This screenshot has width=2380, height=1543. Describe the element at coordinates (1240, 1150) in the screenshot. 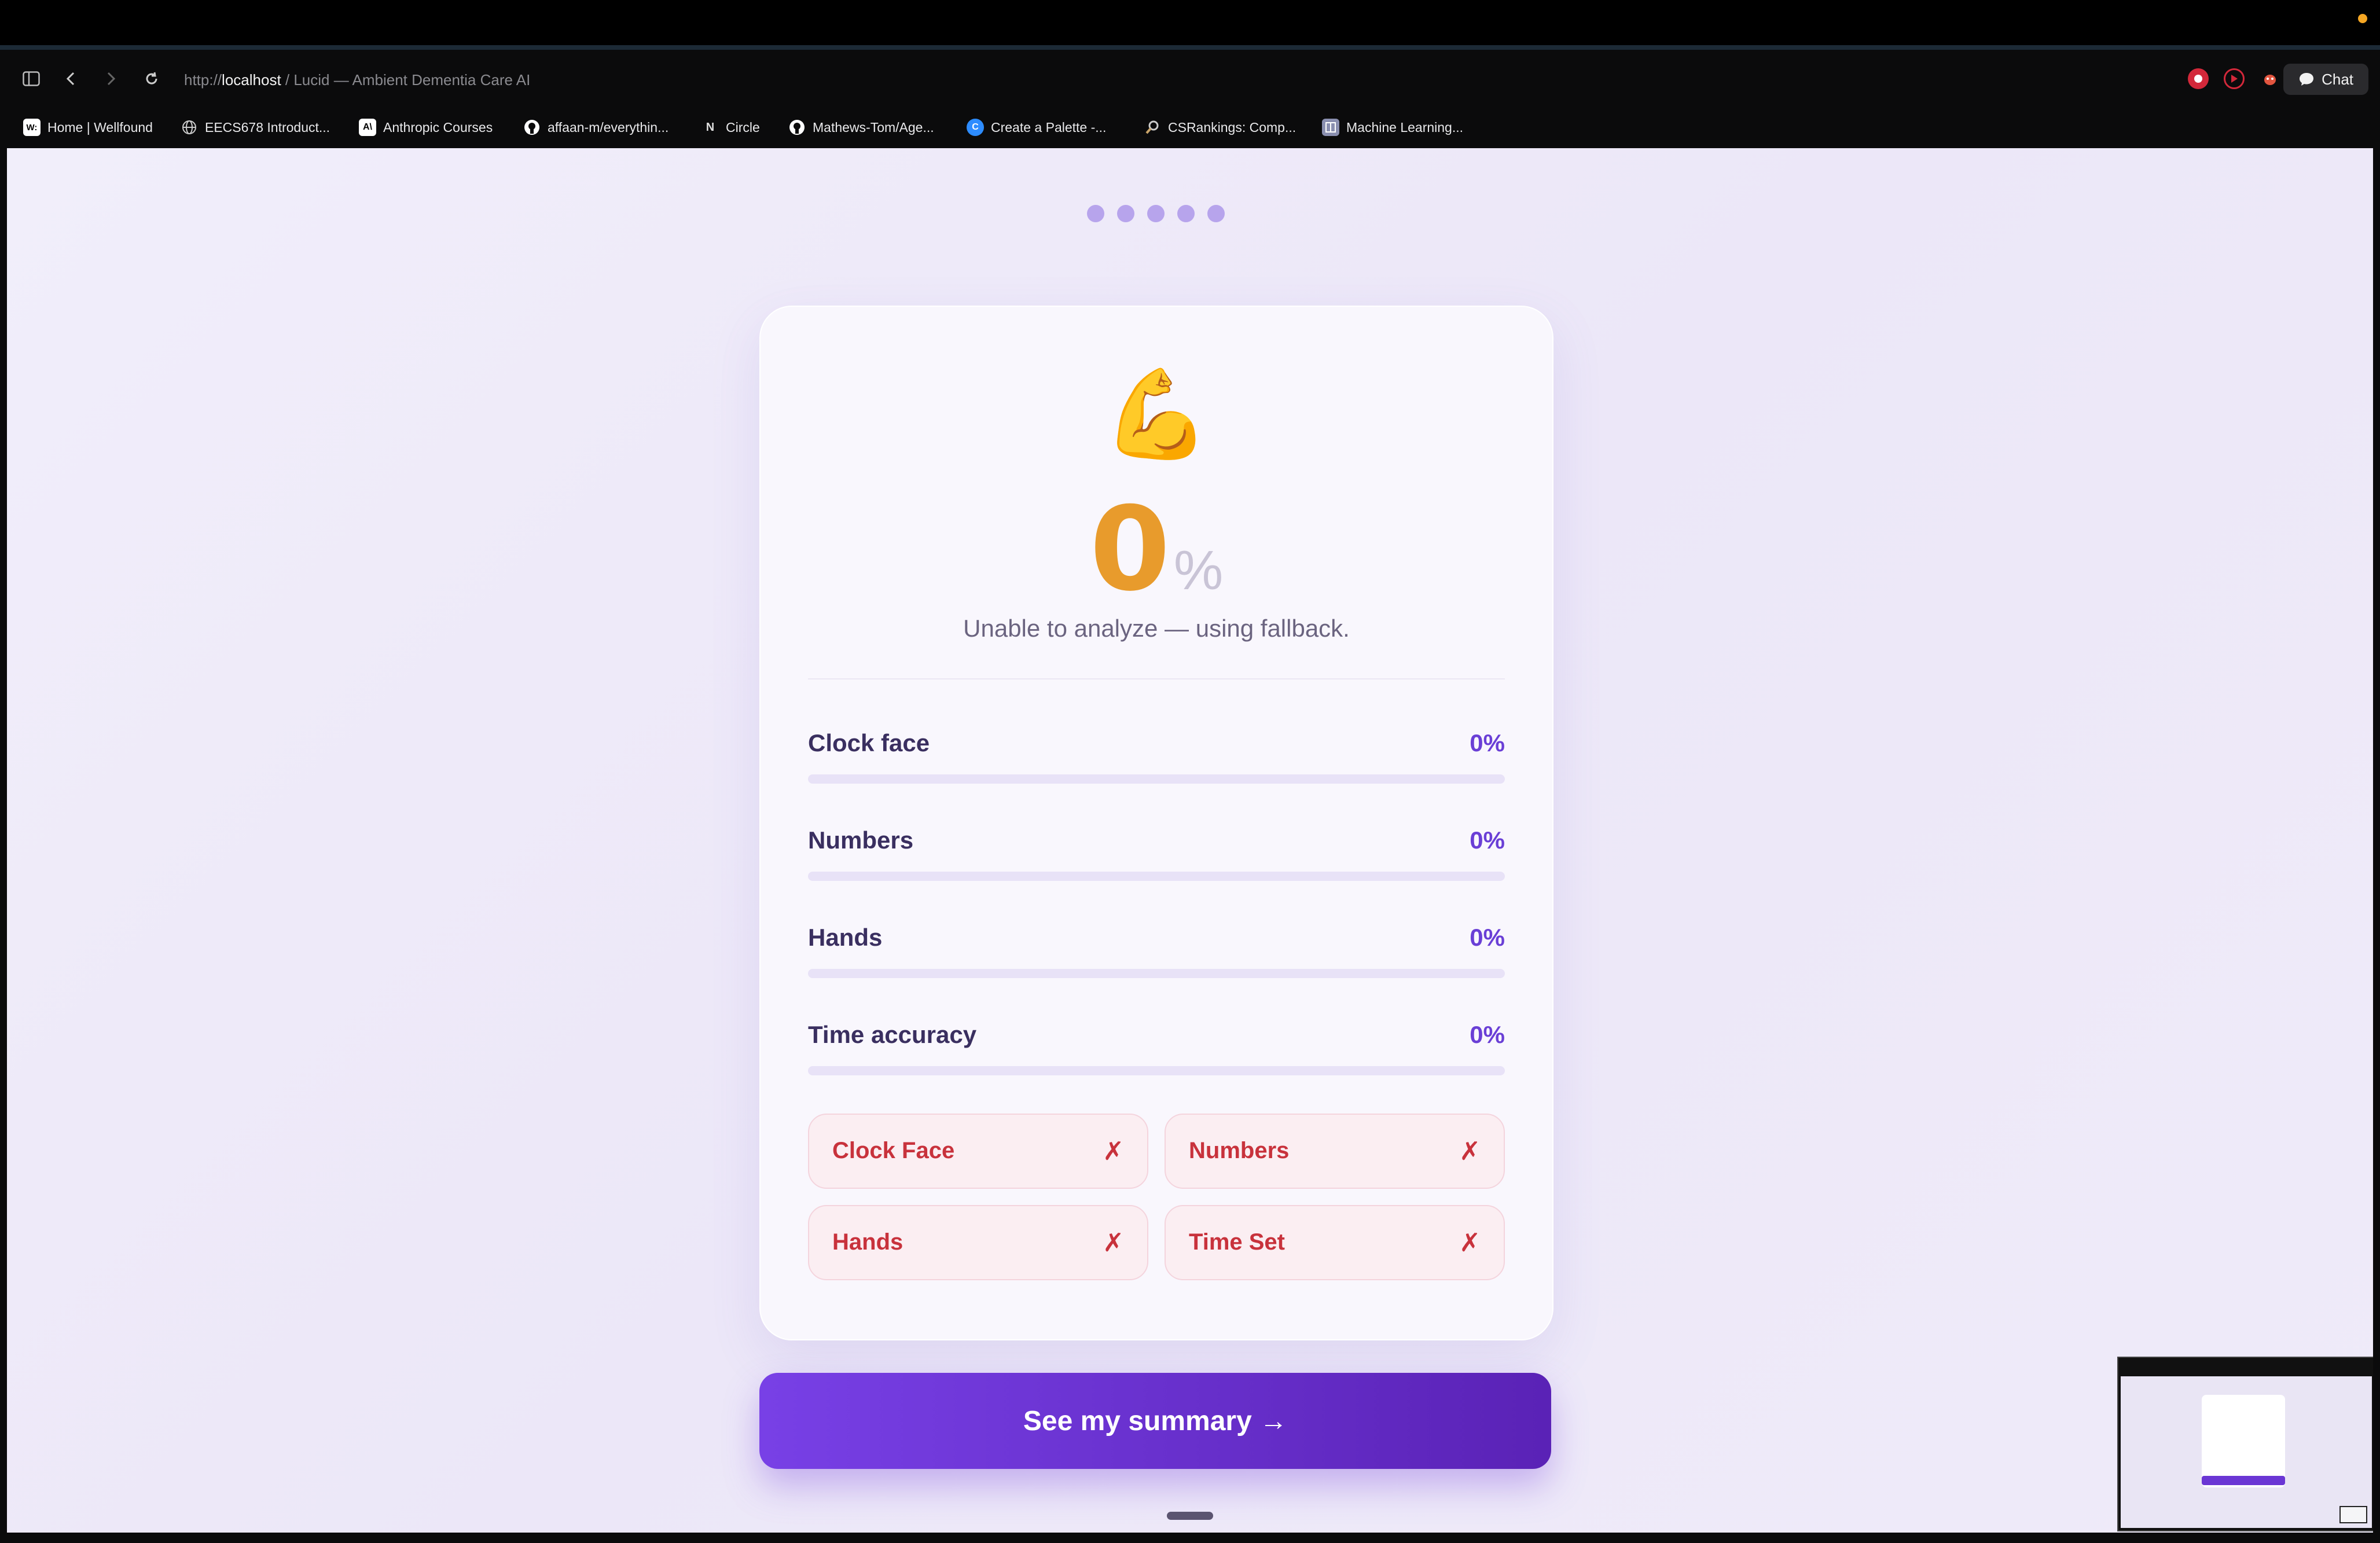

I see `check-label: Numbers` at that location.